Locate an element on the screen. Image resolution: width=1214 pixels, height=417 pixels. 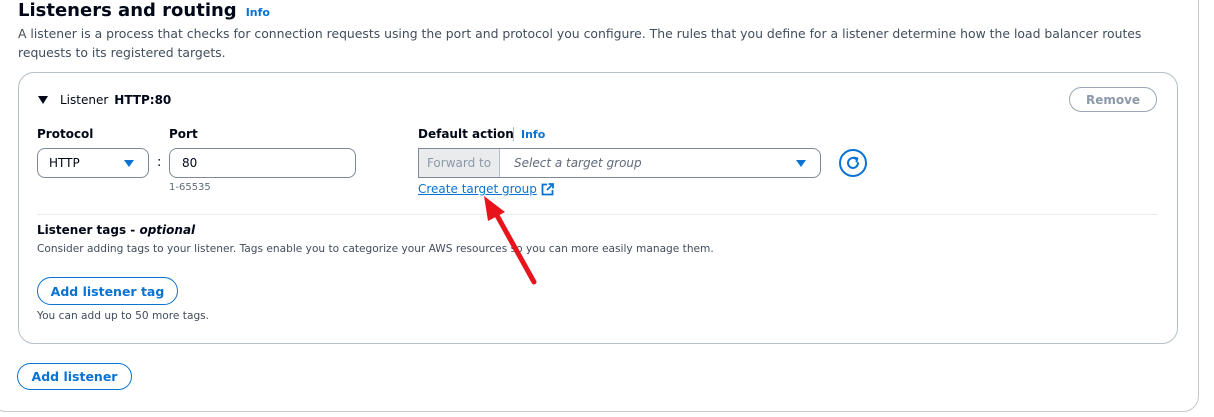
default-action-label: Default action is located at coordinates (466, 134).